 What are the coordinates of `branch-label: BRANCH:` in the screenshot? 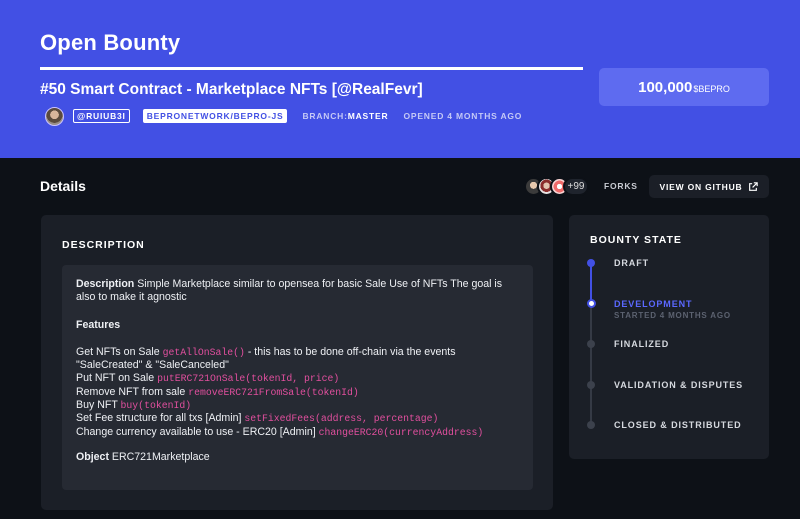 It's located at (325, 116).